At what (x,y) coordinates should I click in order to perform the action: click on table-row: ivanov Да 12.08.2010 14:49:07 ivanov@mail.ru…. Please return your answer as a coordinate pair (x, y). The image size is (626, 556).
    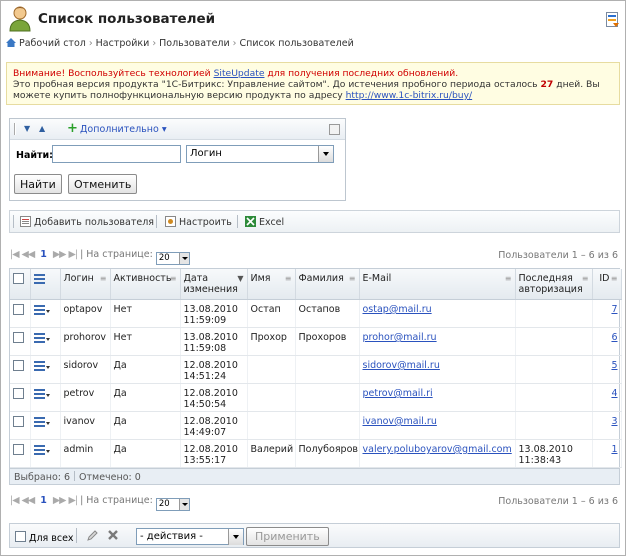
    Looking at the image, I should click on (316, 425).